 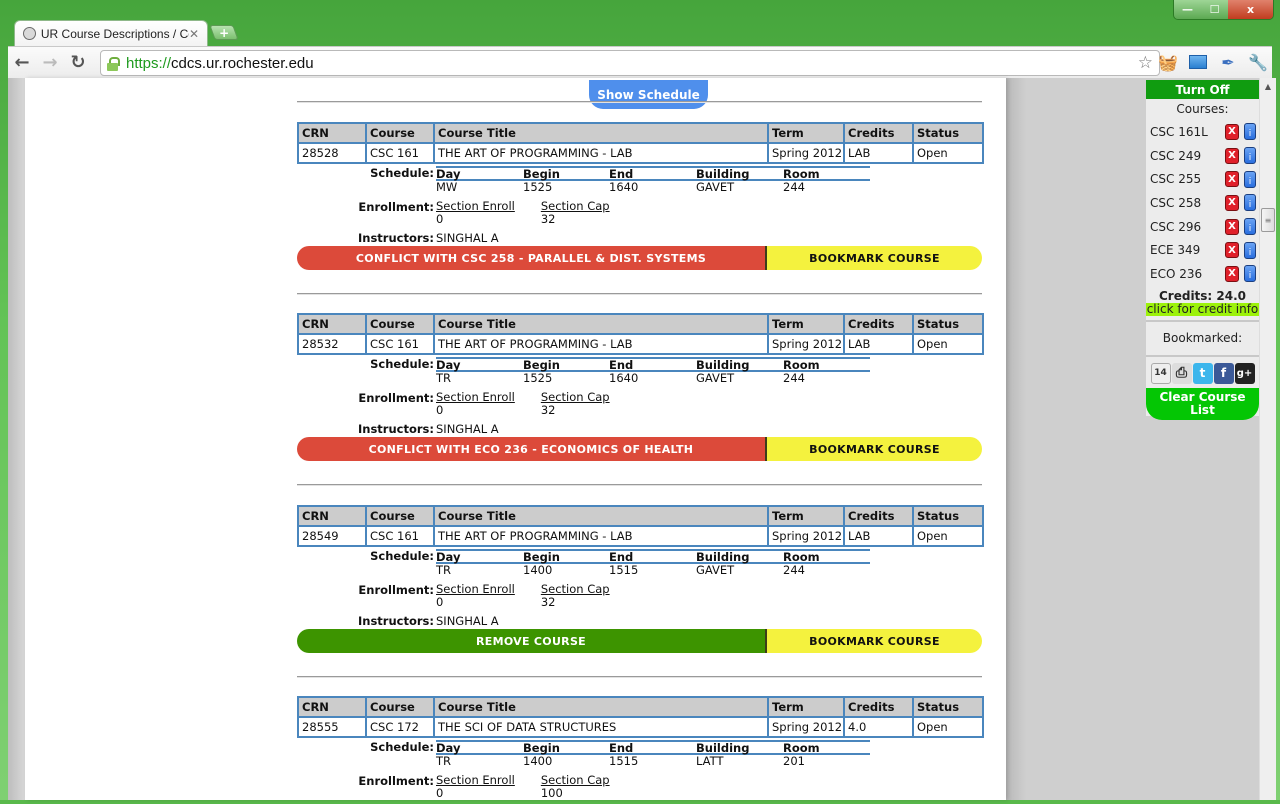 What do you see at coordinates (948, 516) in the screenshot?
I see `column-header: Status` at bounding box center [948, 516].